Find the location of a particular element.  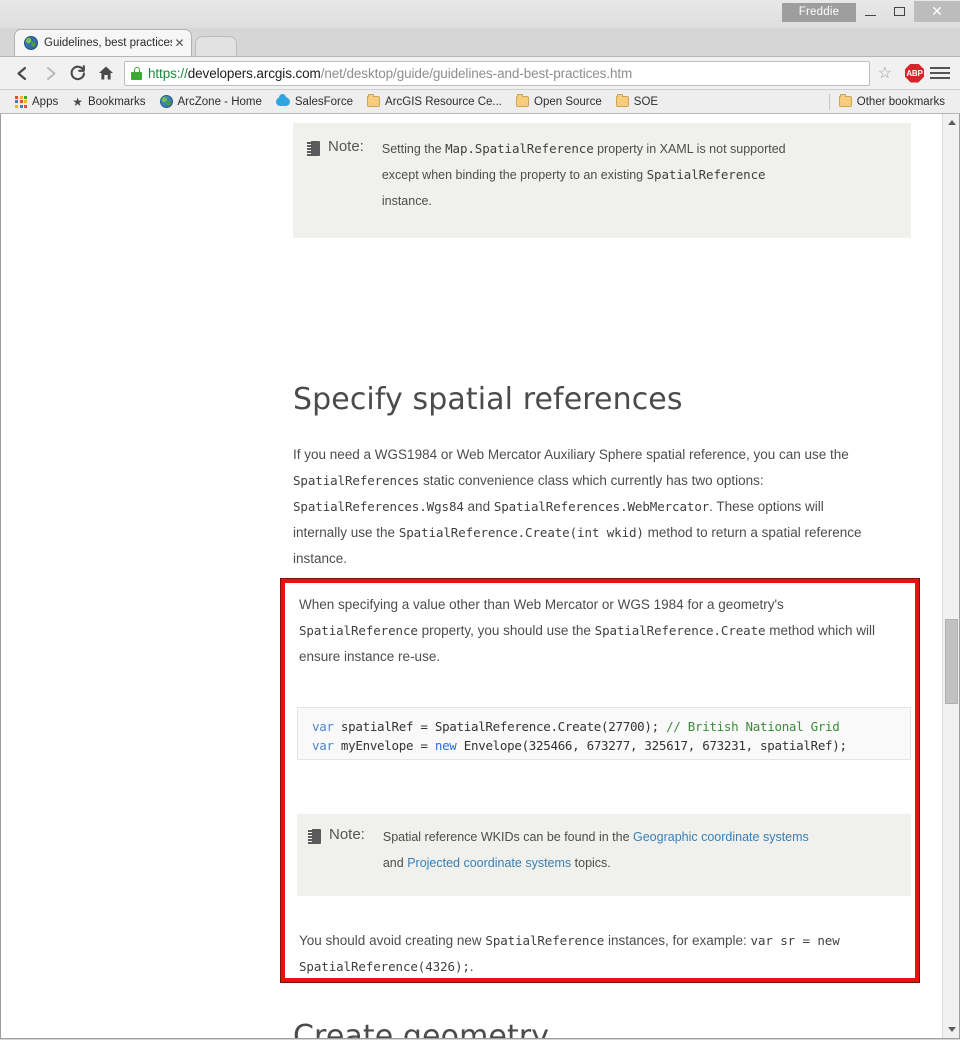

minimize-icon is located at coordinates (870, 15).